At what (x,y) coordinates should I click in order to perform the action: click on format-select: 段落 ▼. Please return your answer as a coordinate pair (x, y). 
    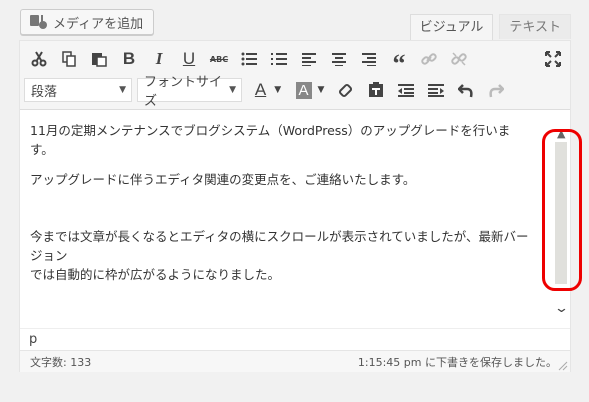
    Looking at the image, I should click on (78, 90).